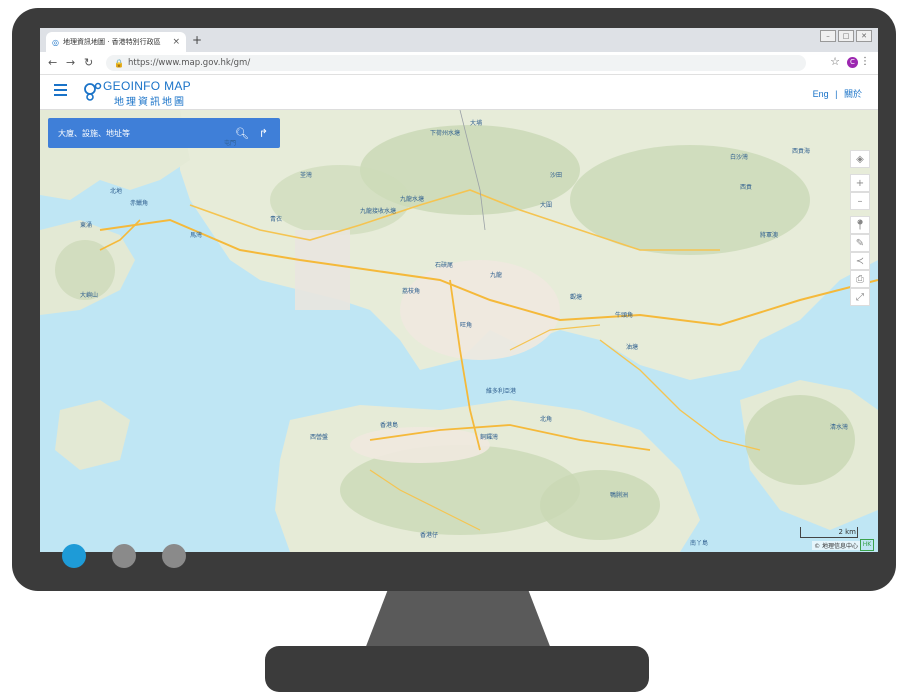 The image size is (907, 694). What do you see at coordinates (197, 40) in the screenshot?
I see `new-tab-button: +` at bounding box center [197, 40].